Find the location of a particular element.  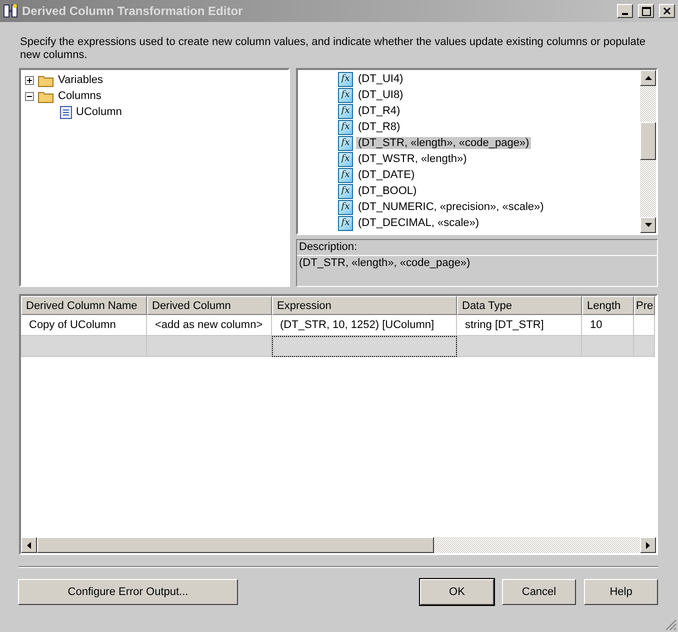

scroll-right-button is located at coordinates (648, 545).